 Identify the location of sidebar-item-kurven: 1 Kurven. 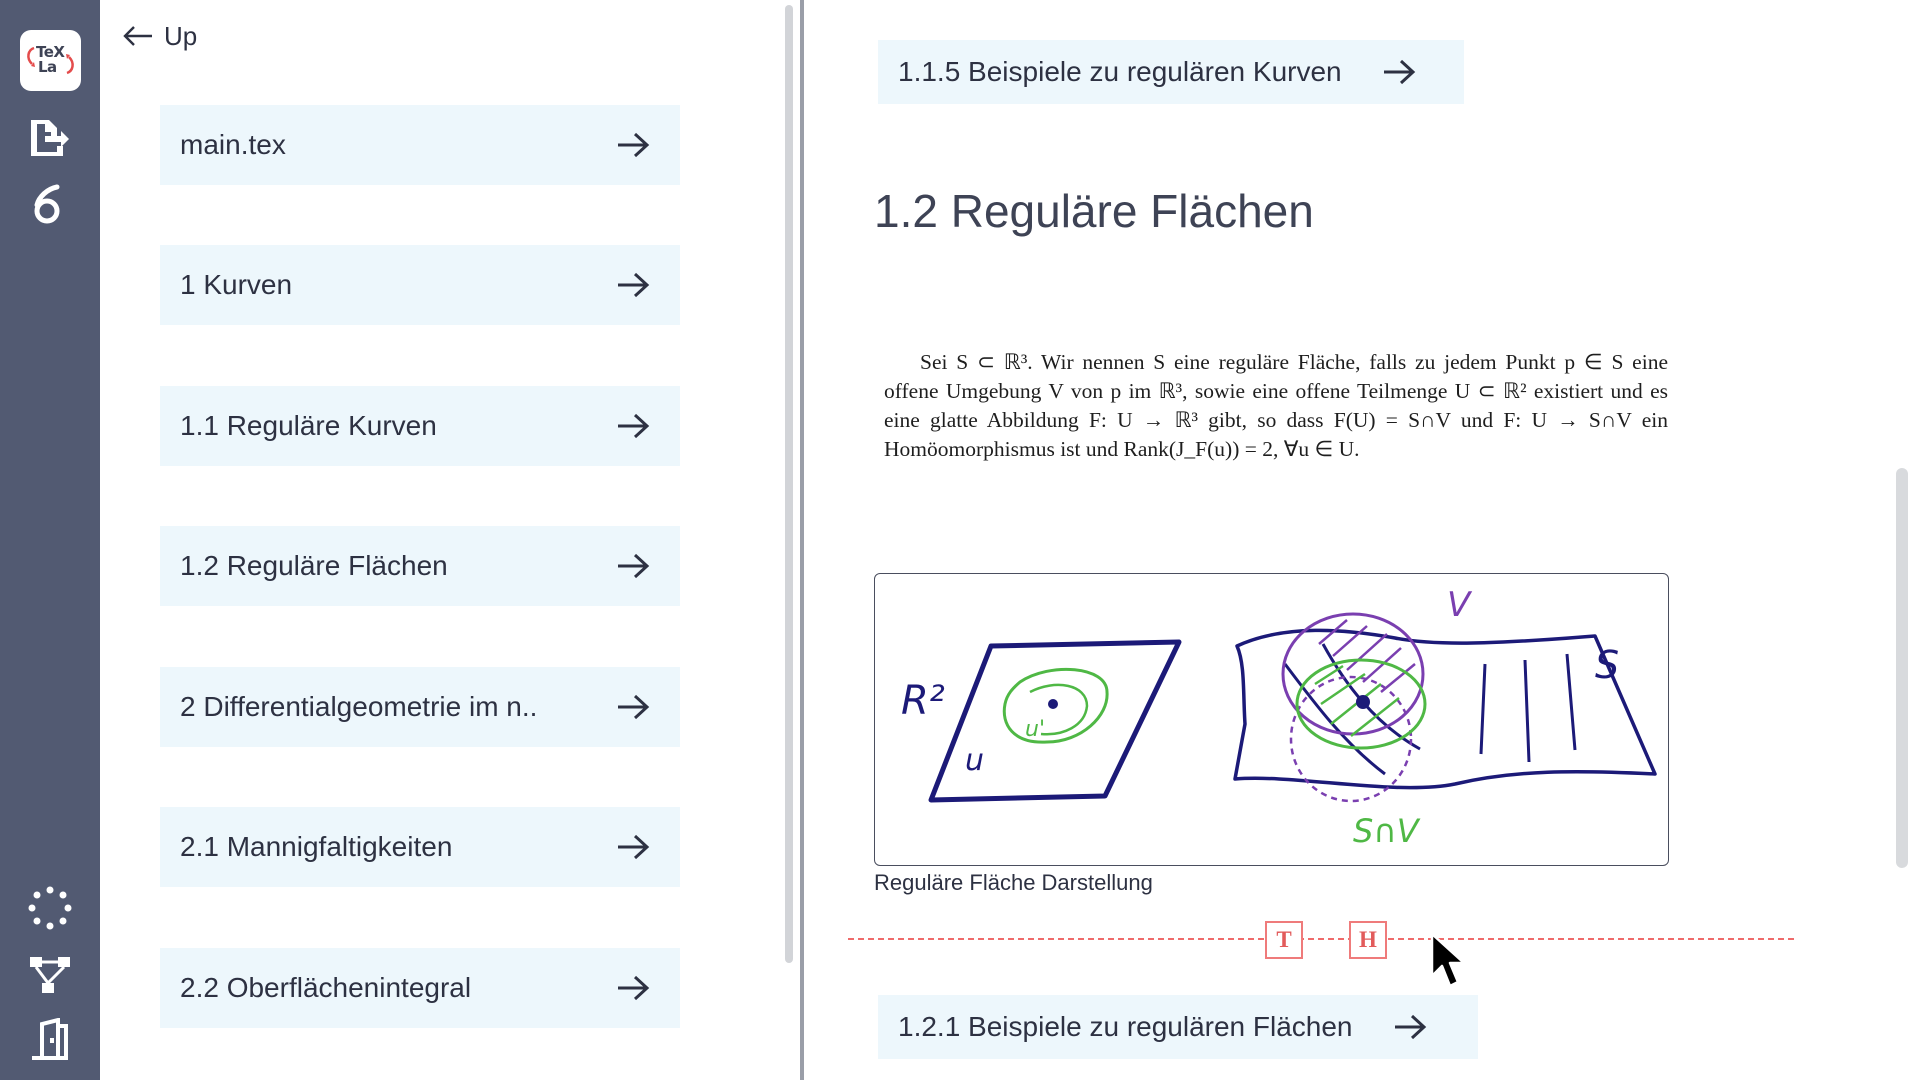
(420, 285).